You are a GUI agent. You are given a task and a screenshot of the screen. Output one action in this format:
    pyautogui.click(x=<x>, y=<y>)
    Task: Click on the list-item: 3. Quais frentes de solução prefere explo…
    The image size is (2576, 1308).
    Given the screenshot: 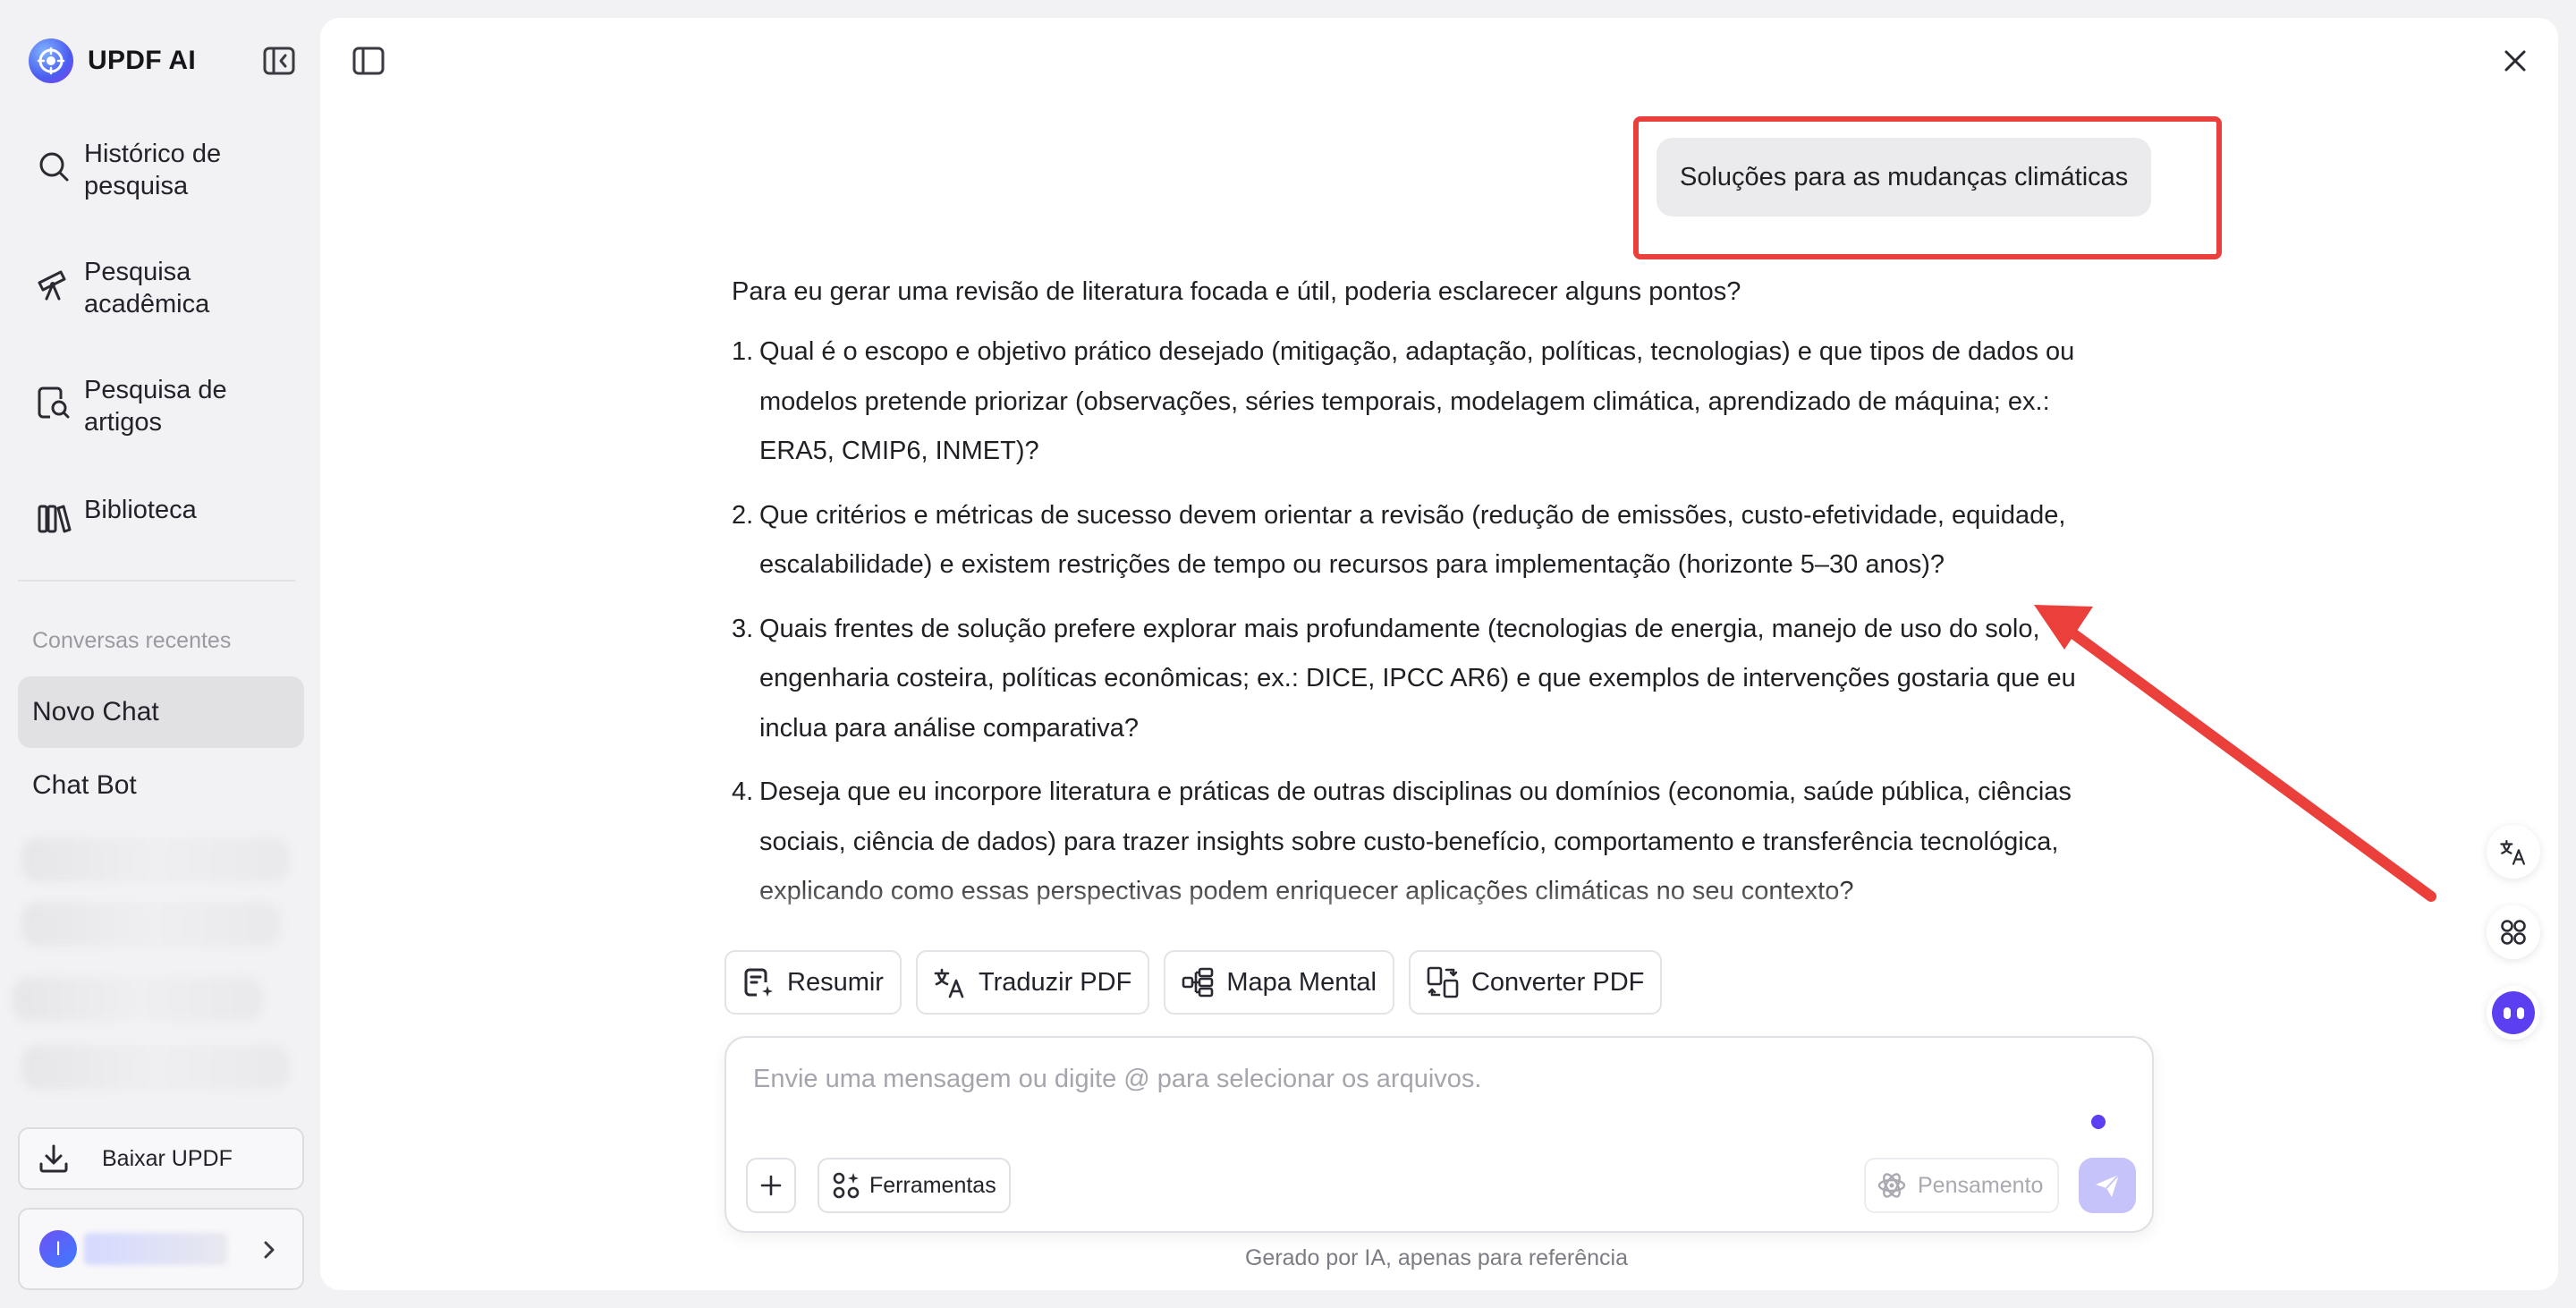 What is the action you would take?
    pyautogui.click(x=1429, y=679)
    